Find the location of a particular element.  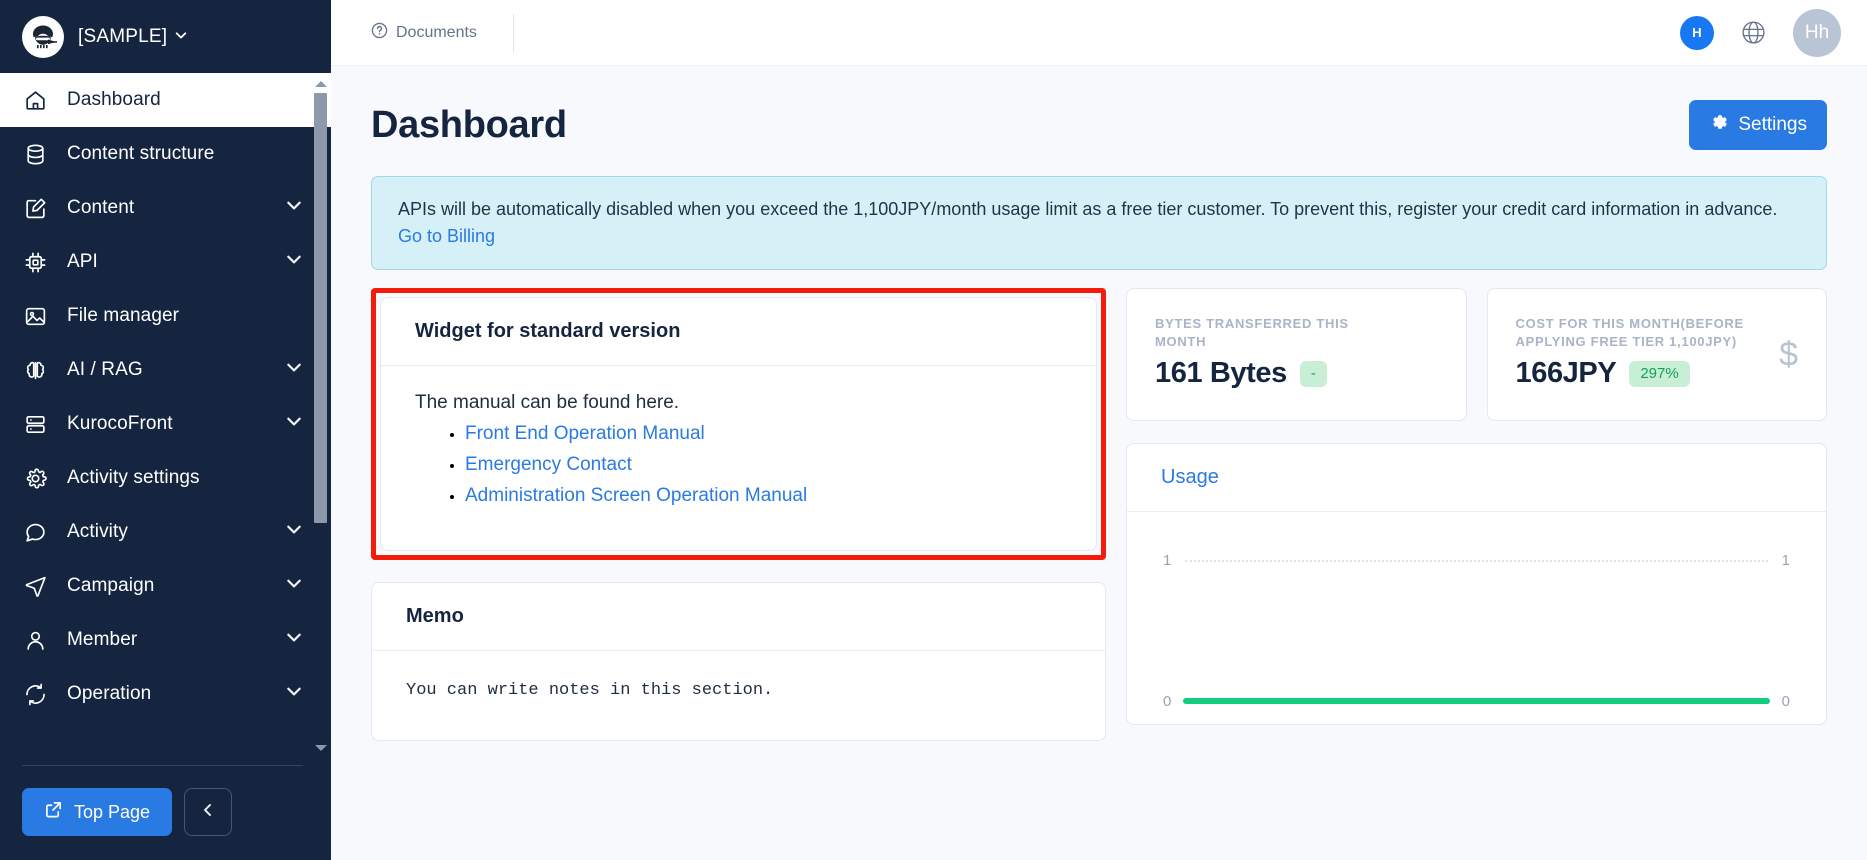

documents-label: Documents is located at coordinates (436, 32).